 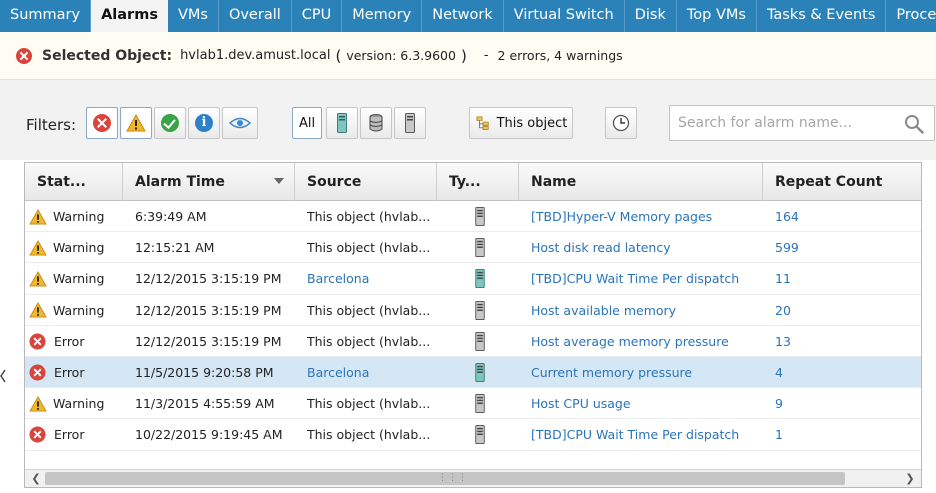 I want to click on tab-virtual-switch: Virtual Switch, so click(x=564, y=16).